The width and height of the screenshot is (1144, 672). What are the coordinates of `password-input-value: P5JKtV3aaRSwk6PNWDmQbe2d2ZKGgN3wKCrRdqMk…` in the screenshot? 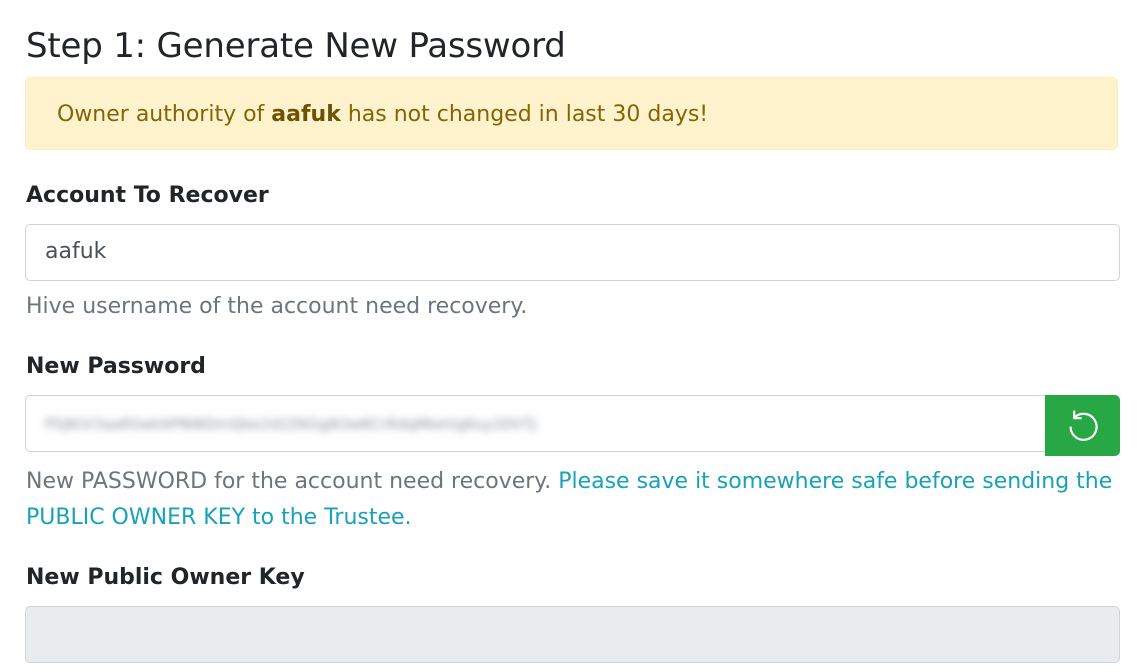 It's located at (291, 425).